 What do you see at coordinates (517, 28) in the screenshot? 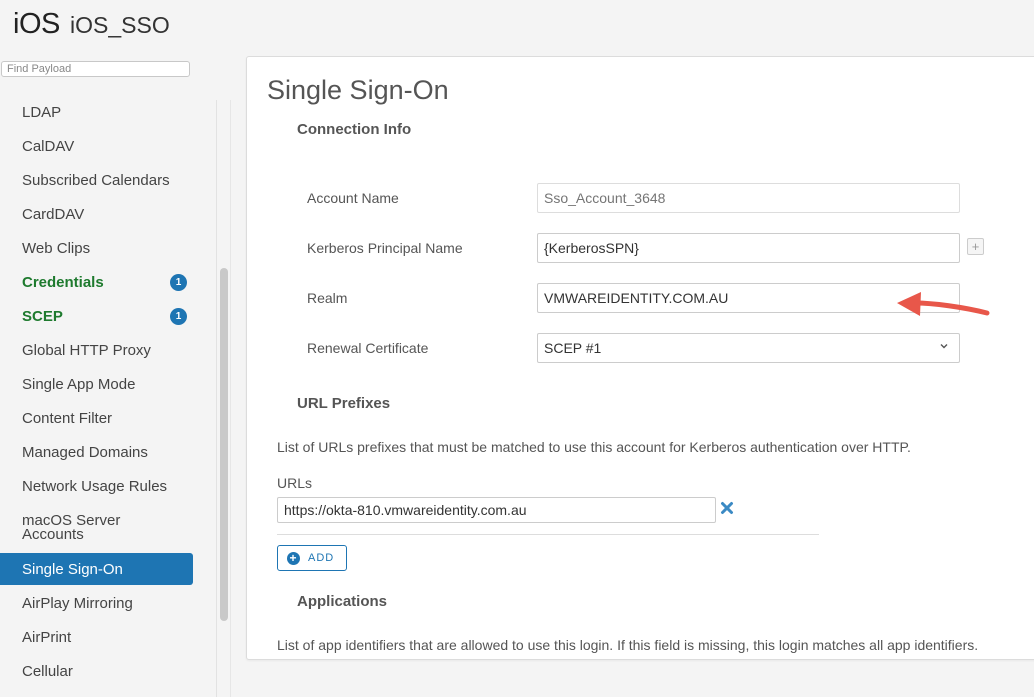
I see `header: iOS iOS_SSO` at bounding box center [517, 28].